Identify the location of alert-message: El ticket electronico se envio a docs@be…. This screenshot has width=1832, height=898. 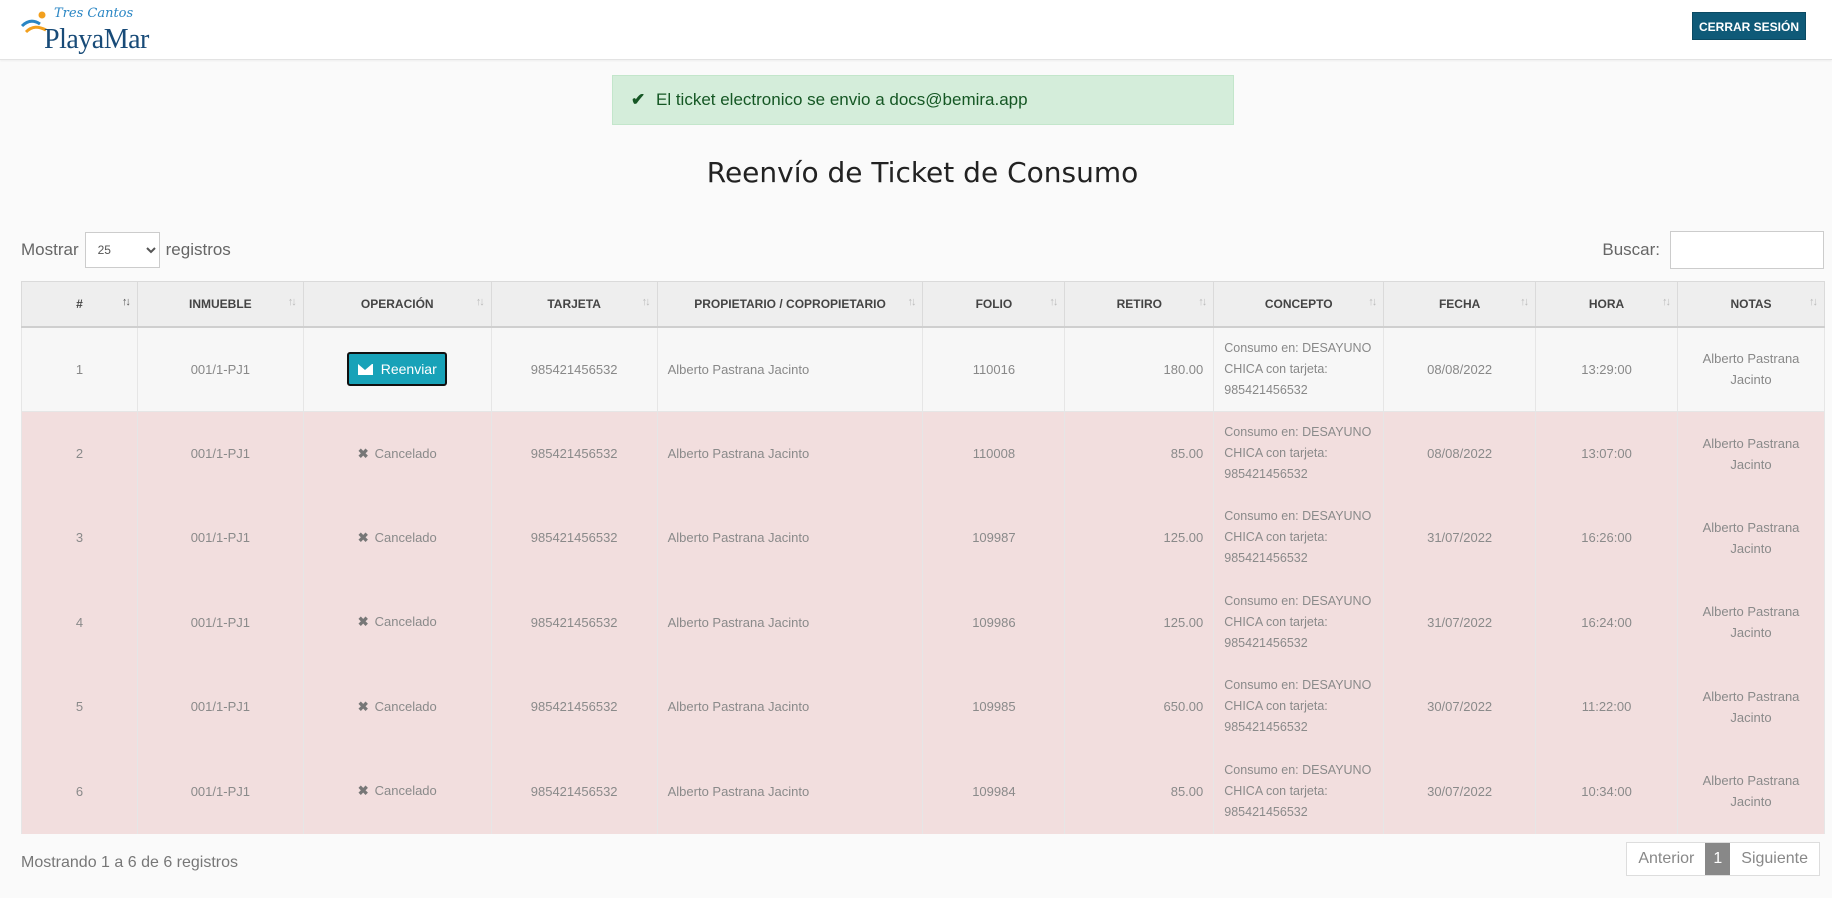
(841, 99).